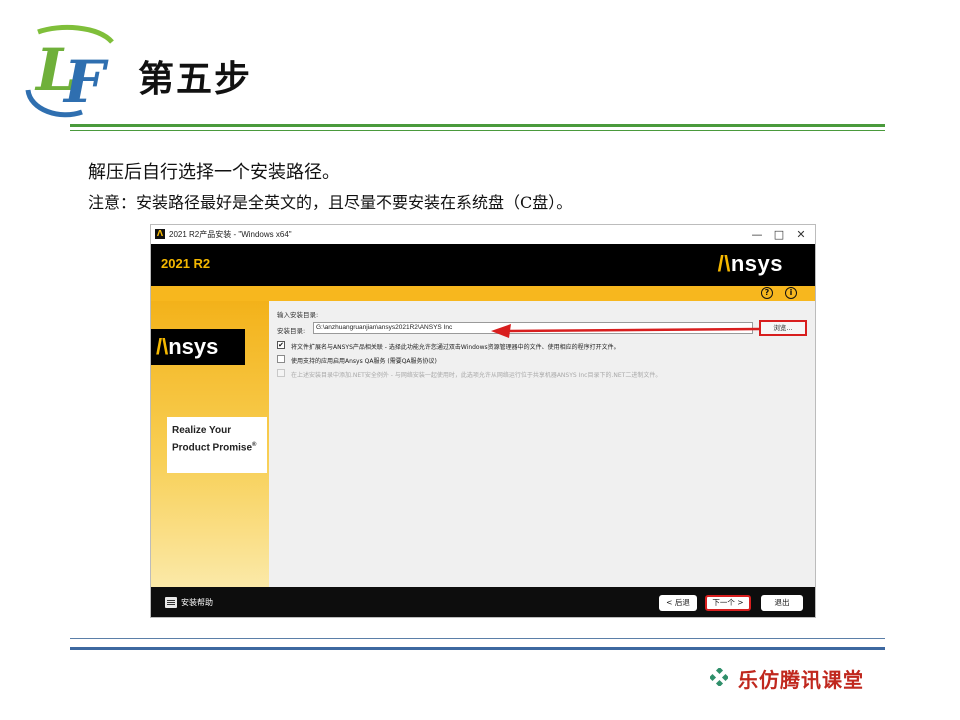  Describe the element at coordinates (281, 359) in the screenshot. I see `qa-service-checkbox` at that location.